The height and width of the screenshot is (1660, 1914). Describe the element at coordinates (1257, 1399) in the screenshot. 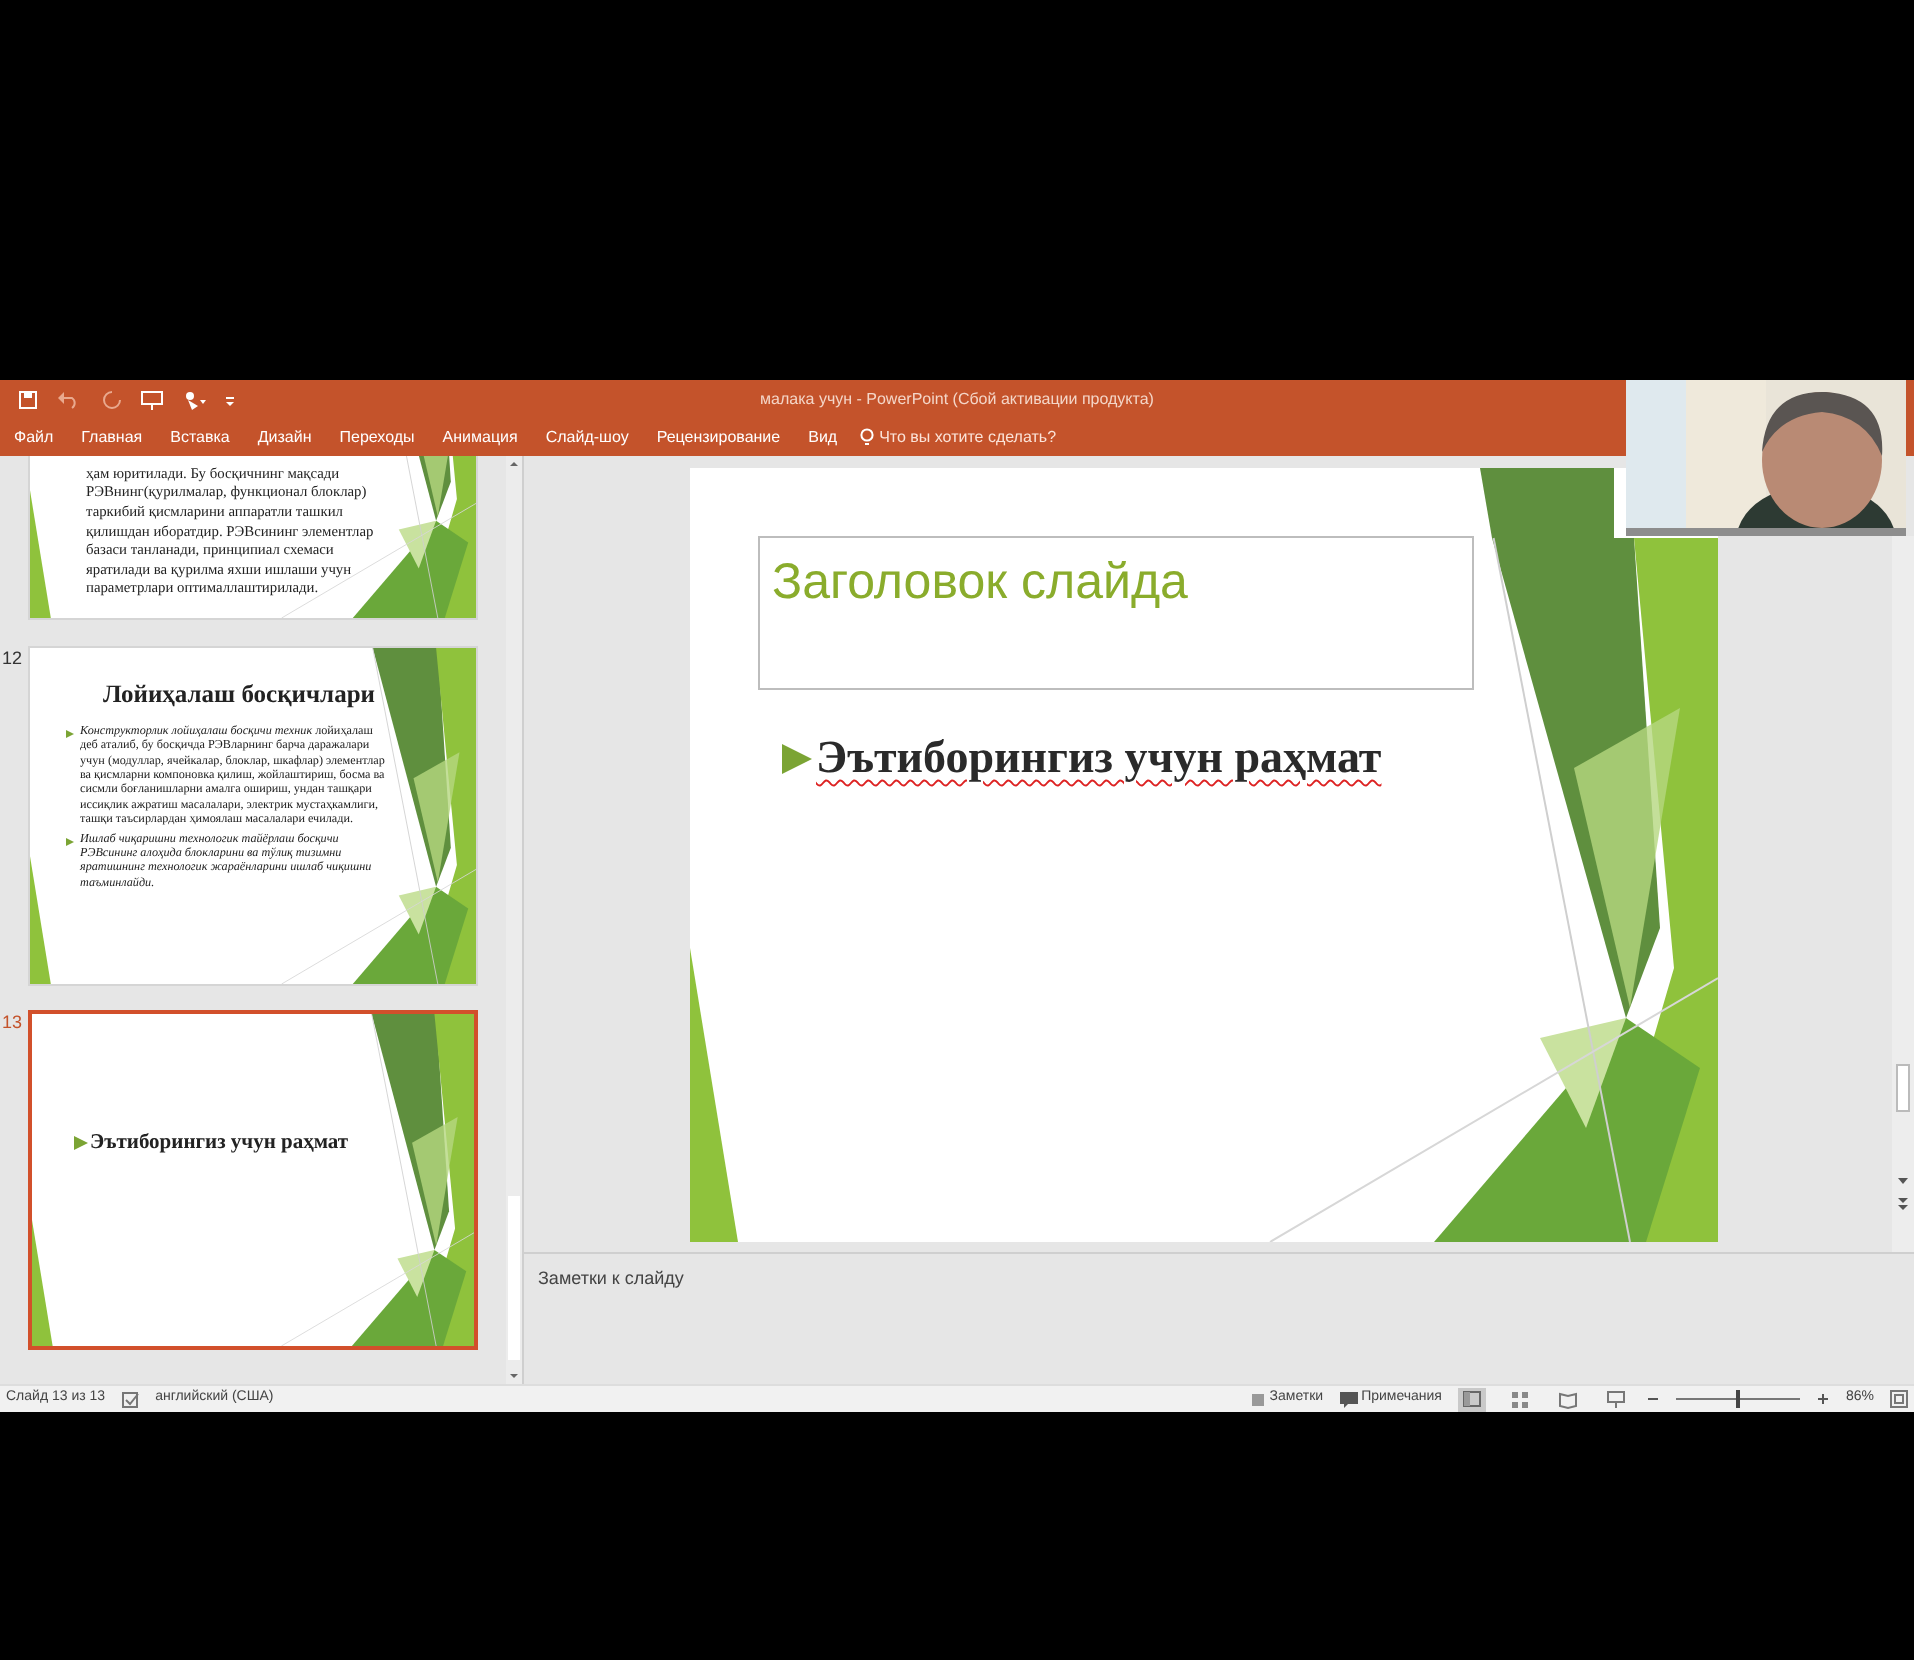

I see `notes-icon` at that location.